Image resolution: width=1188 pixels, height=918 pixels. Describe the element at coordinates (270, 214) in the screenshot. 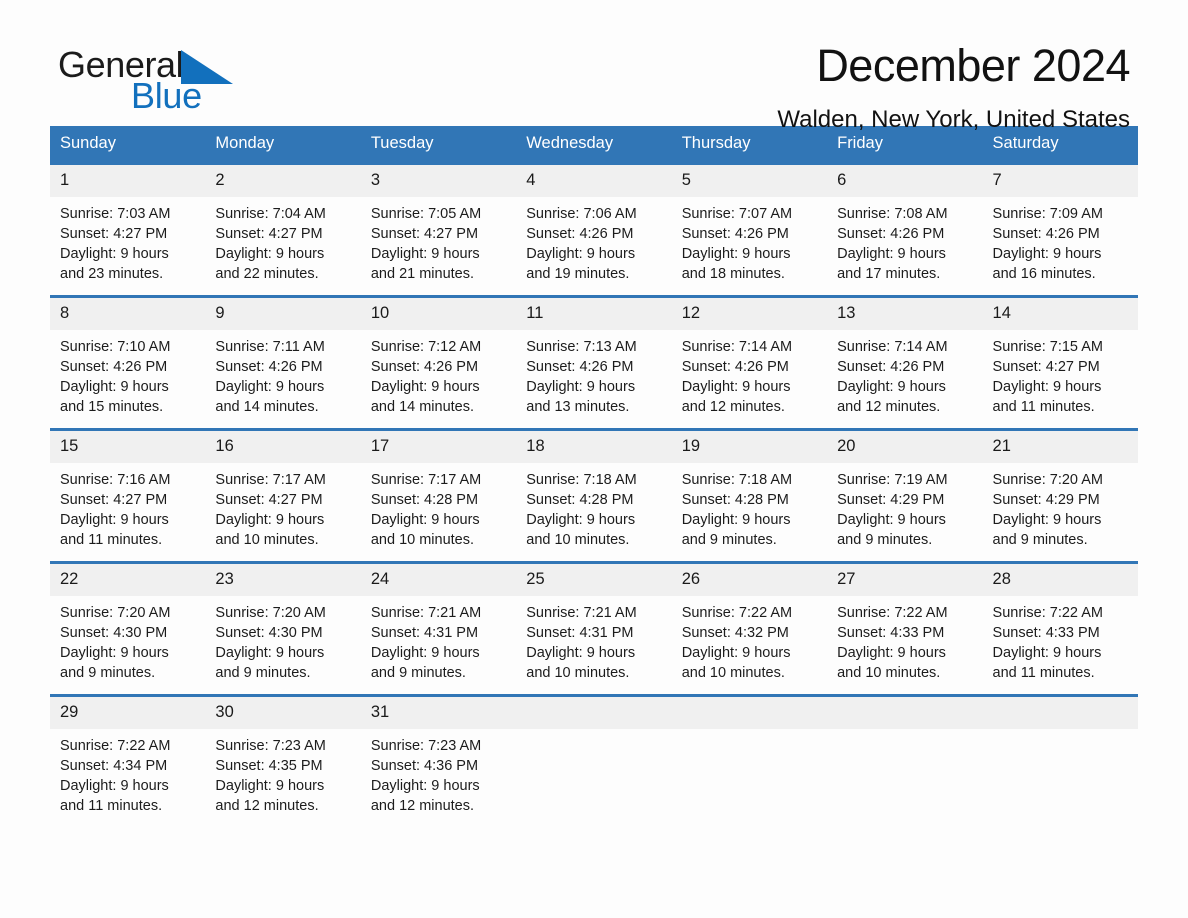

I see `sunrise-text: Sunrise: 7:04 AM` at that location.